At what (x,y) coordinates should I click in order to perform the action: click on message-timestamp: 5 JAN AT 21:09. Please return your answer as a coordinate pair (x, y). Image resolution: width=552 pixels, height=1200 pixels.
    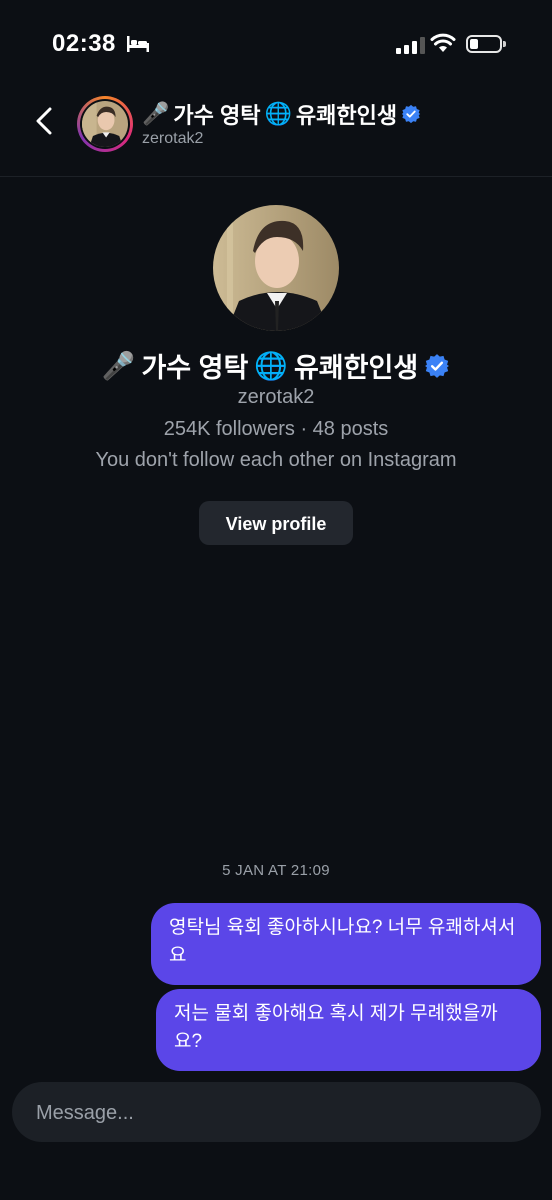
    Looking at the image, I should click on (276, 870).